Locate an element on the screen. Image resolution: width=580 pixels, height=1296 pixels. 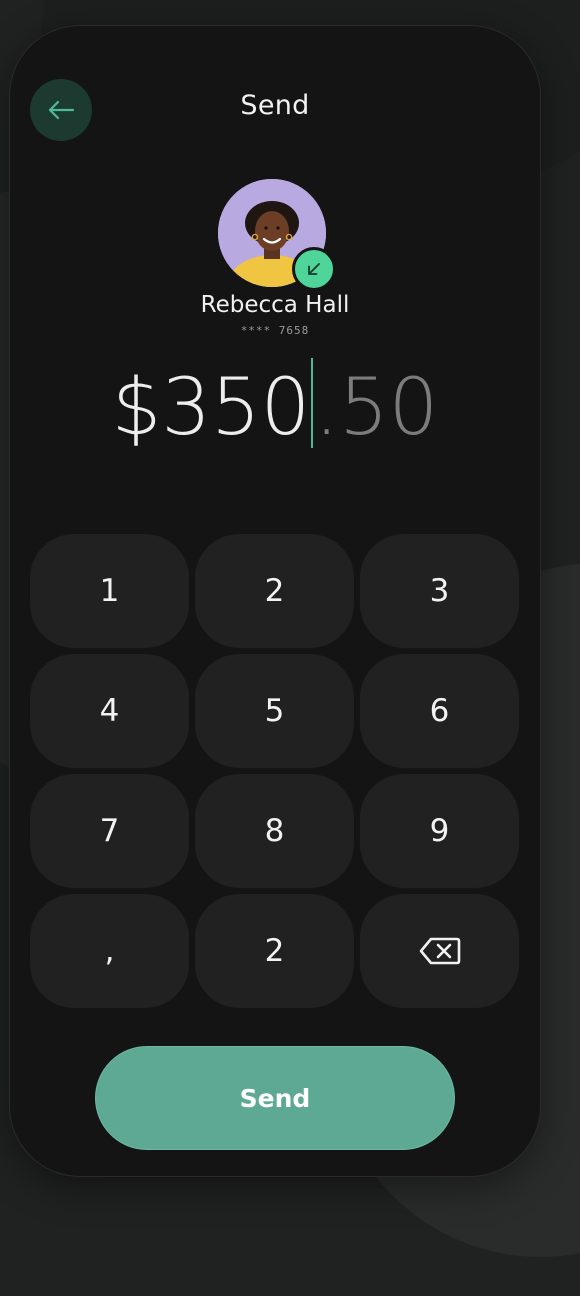
amount-fraction: .50 is located at coordinates (376, 408).